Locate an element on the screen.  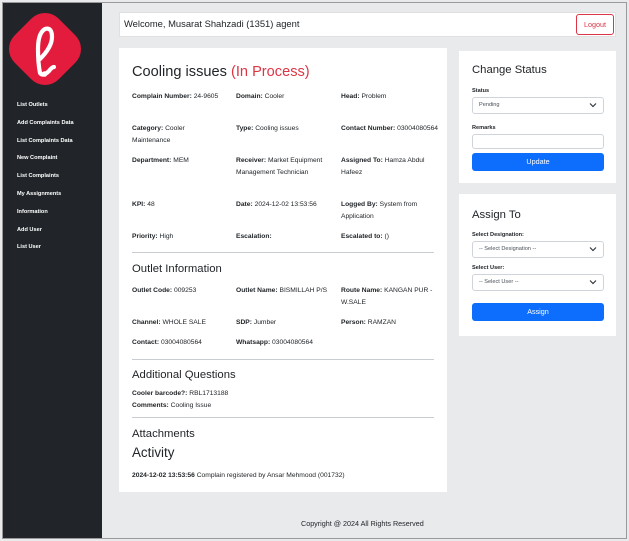
sdp-field: SDP: Jumber is located at coordinates (256, 322).